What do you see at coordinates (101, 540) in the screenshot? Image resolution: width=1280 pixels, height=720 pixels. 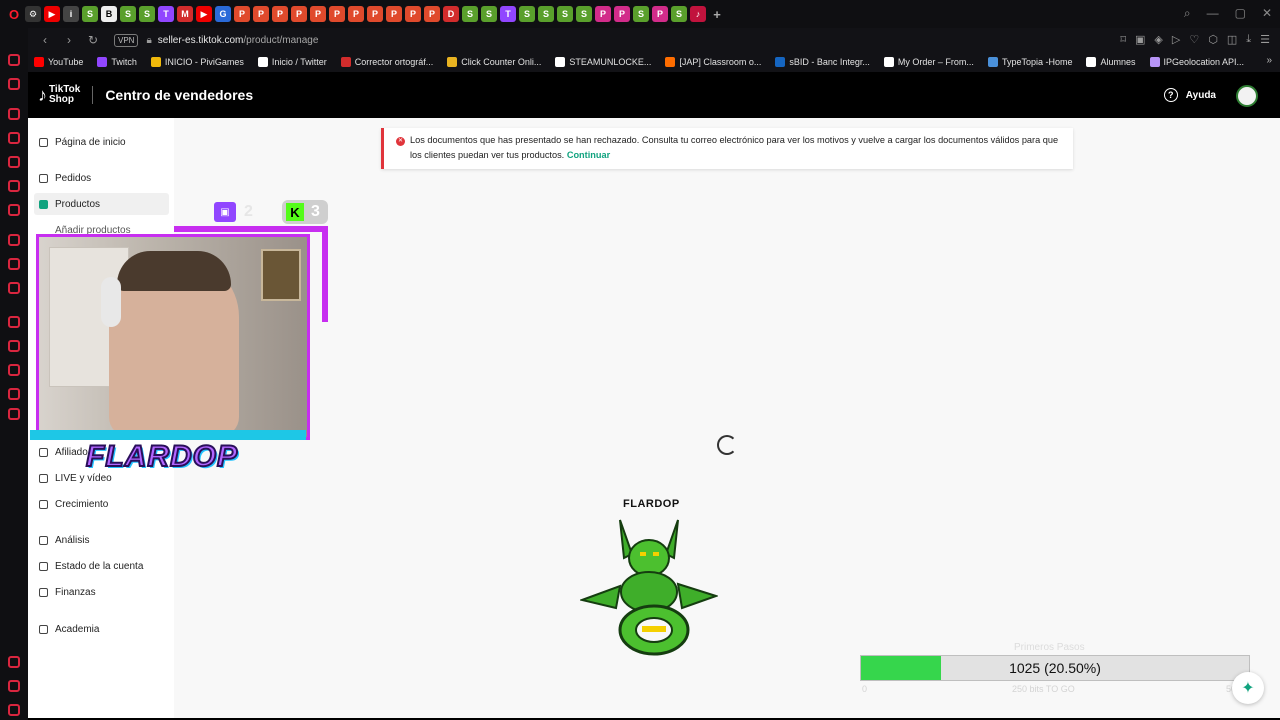 I see `sidebar-item-analytics: Análisis` at bounding box center [101, 540].